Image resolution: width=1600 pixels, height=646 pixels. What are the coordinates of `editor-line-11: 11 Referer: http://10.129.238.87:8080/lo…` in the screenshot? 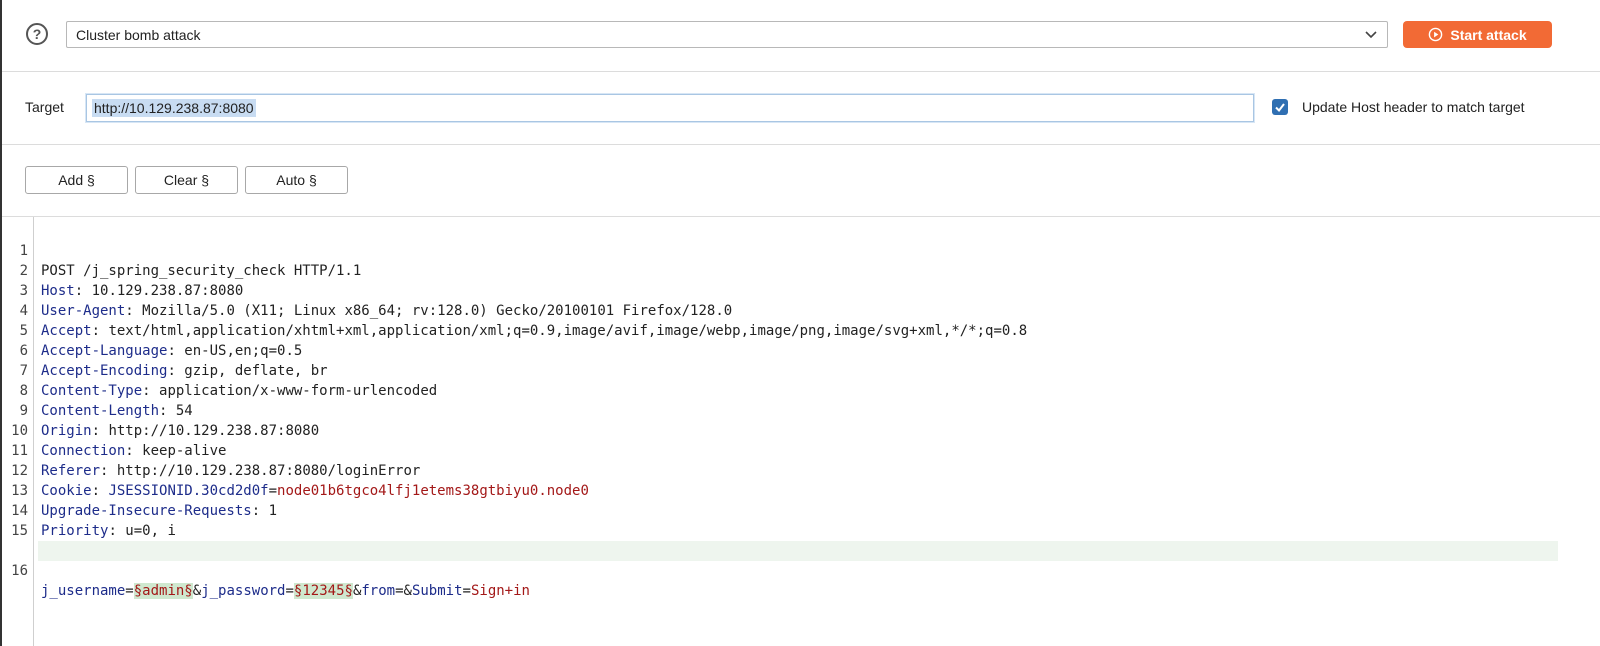 It's located at (801, 450).